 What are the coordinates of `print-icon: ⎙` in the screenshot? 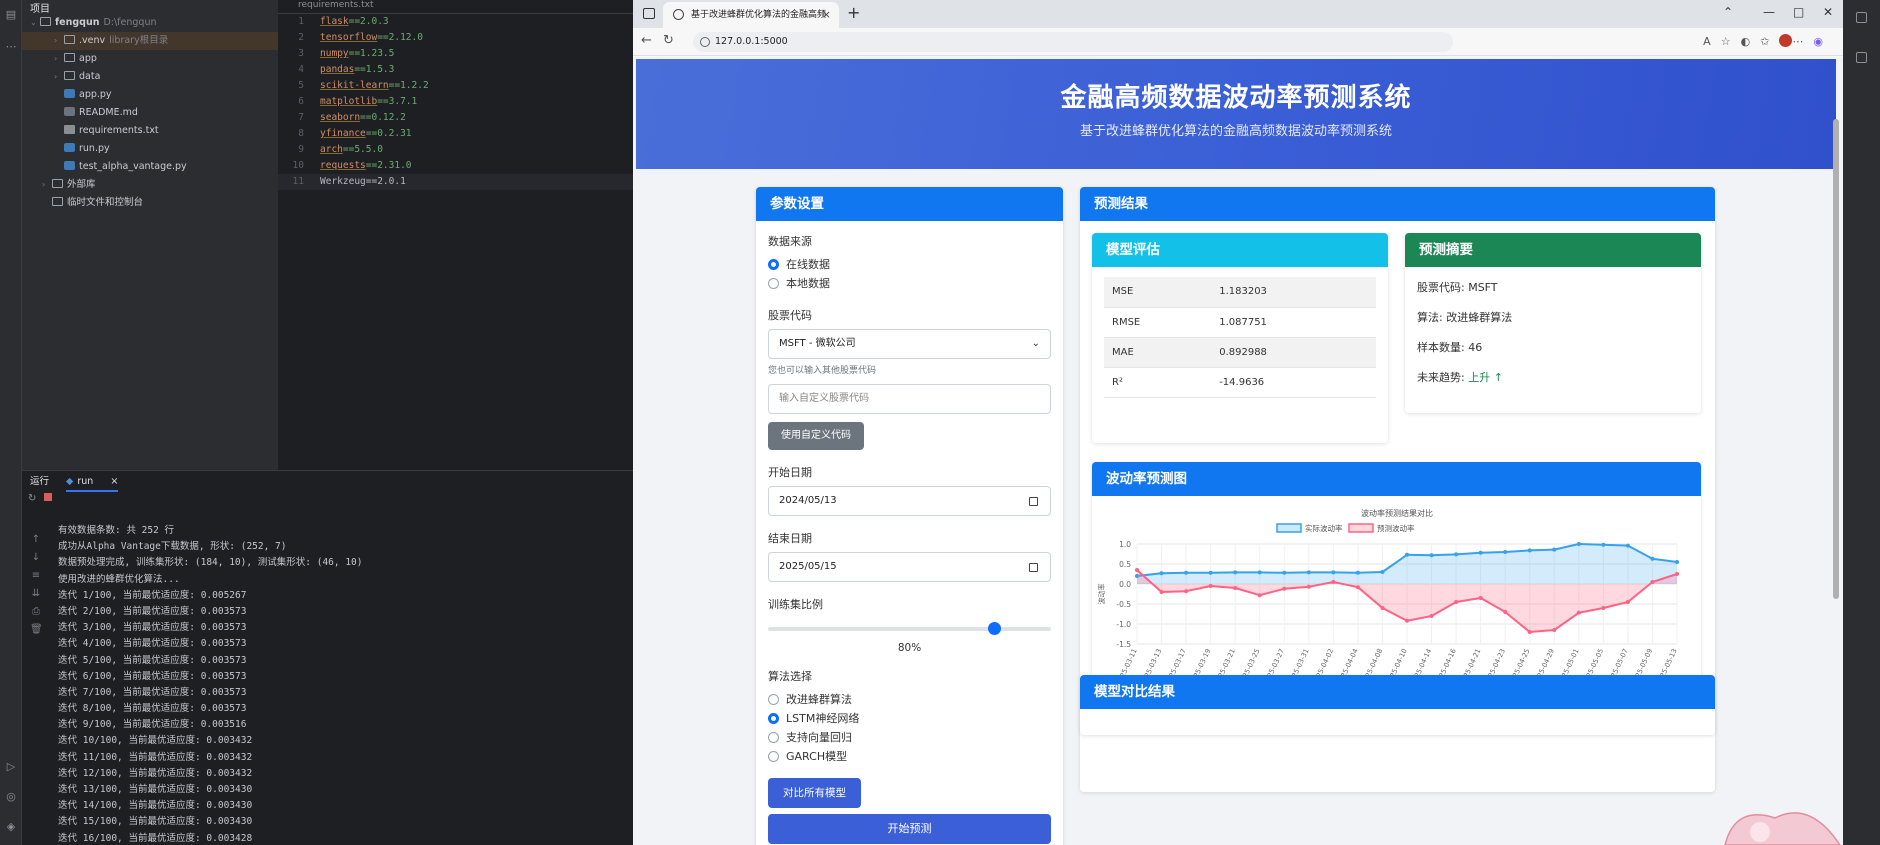 It's located at (36, 612).